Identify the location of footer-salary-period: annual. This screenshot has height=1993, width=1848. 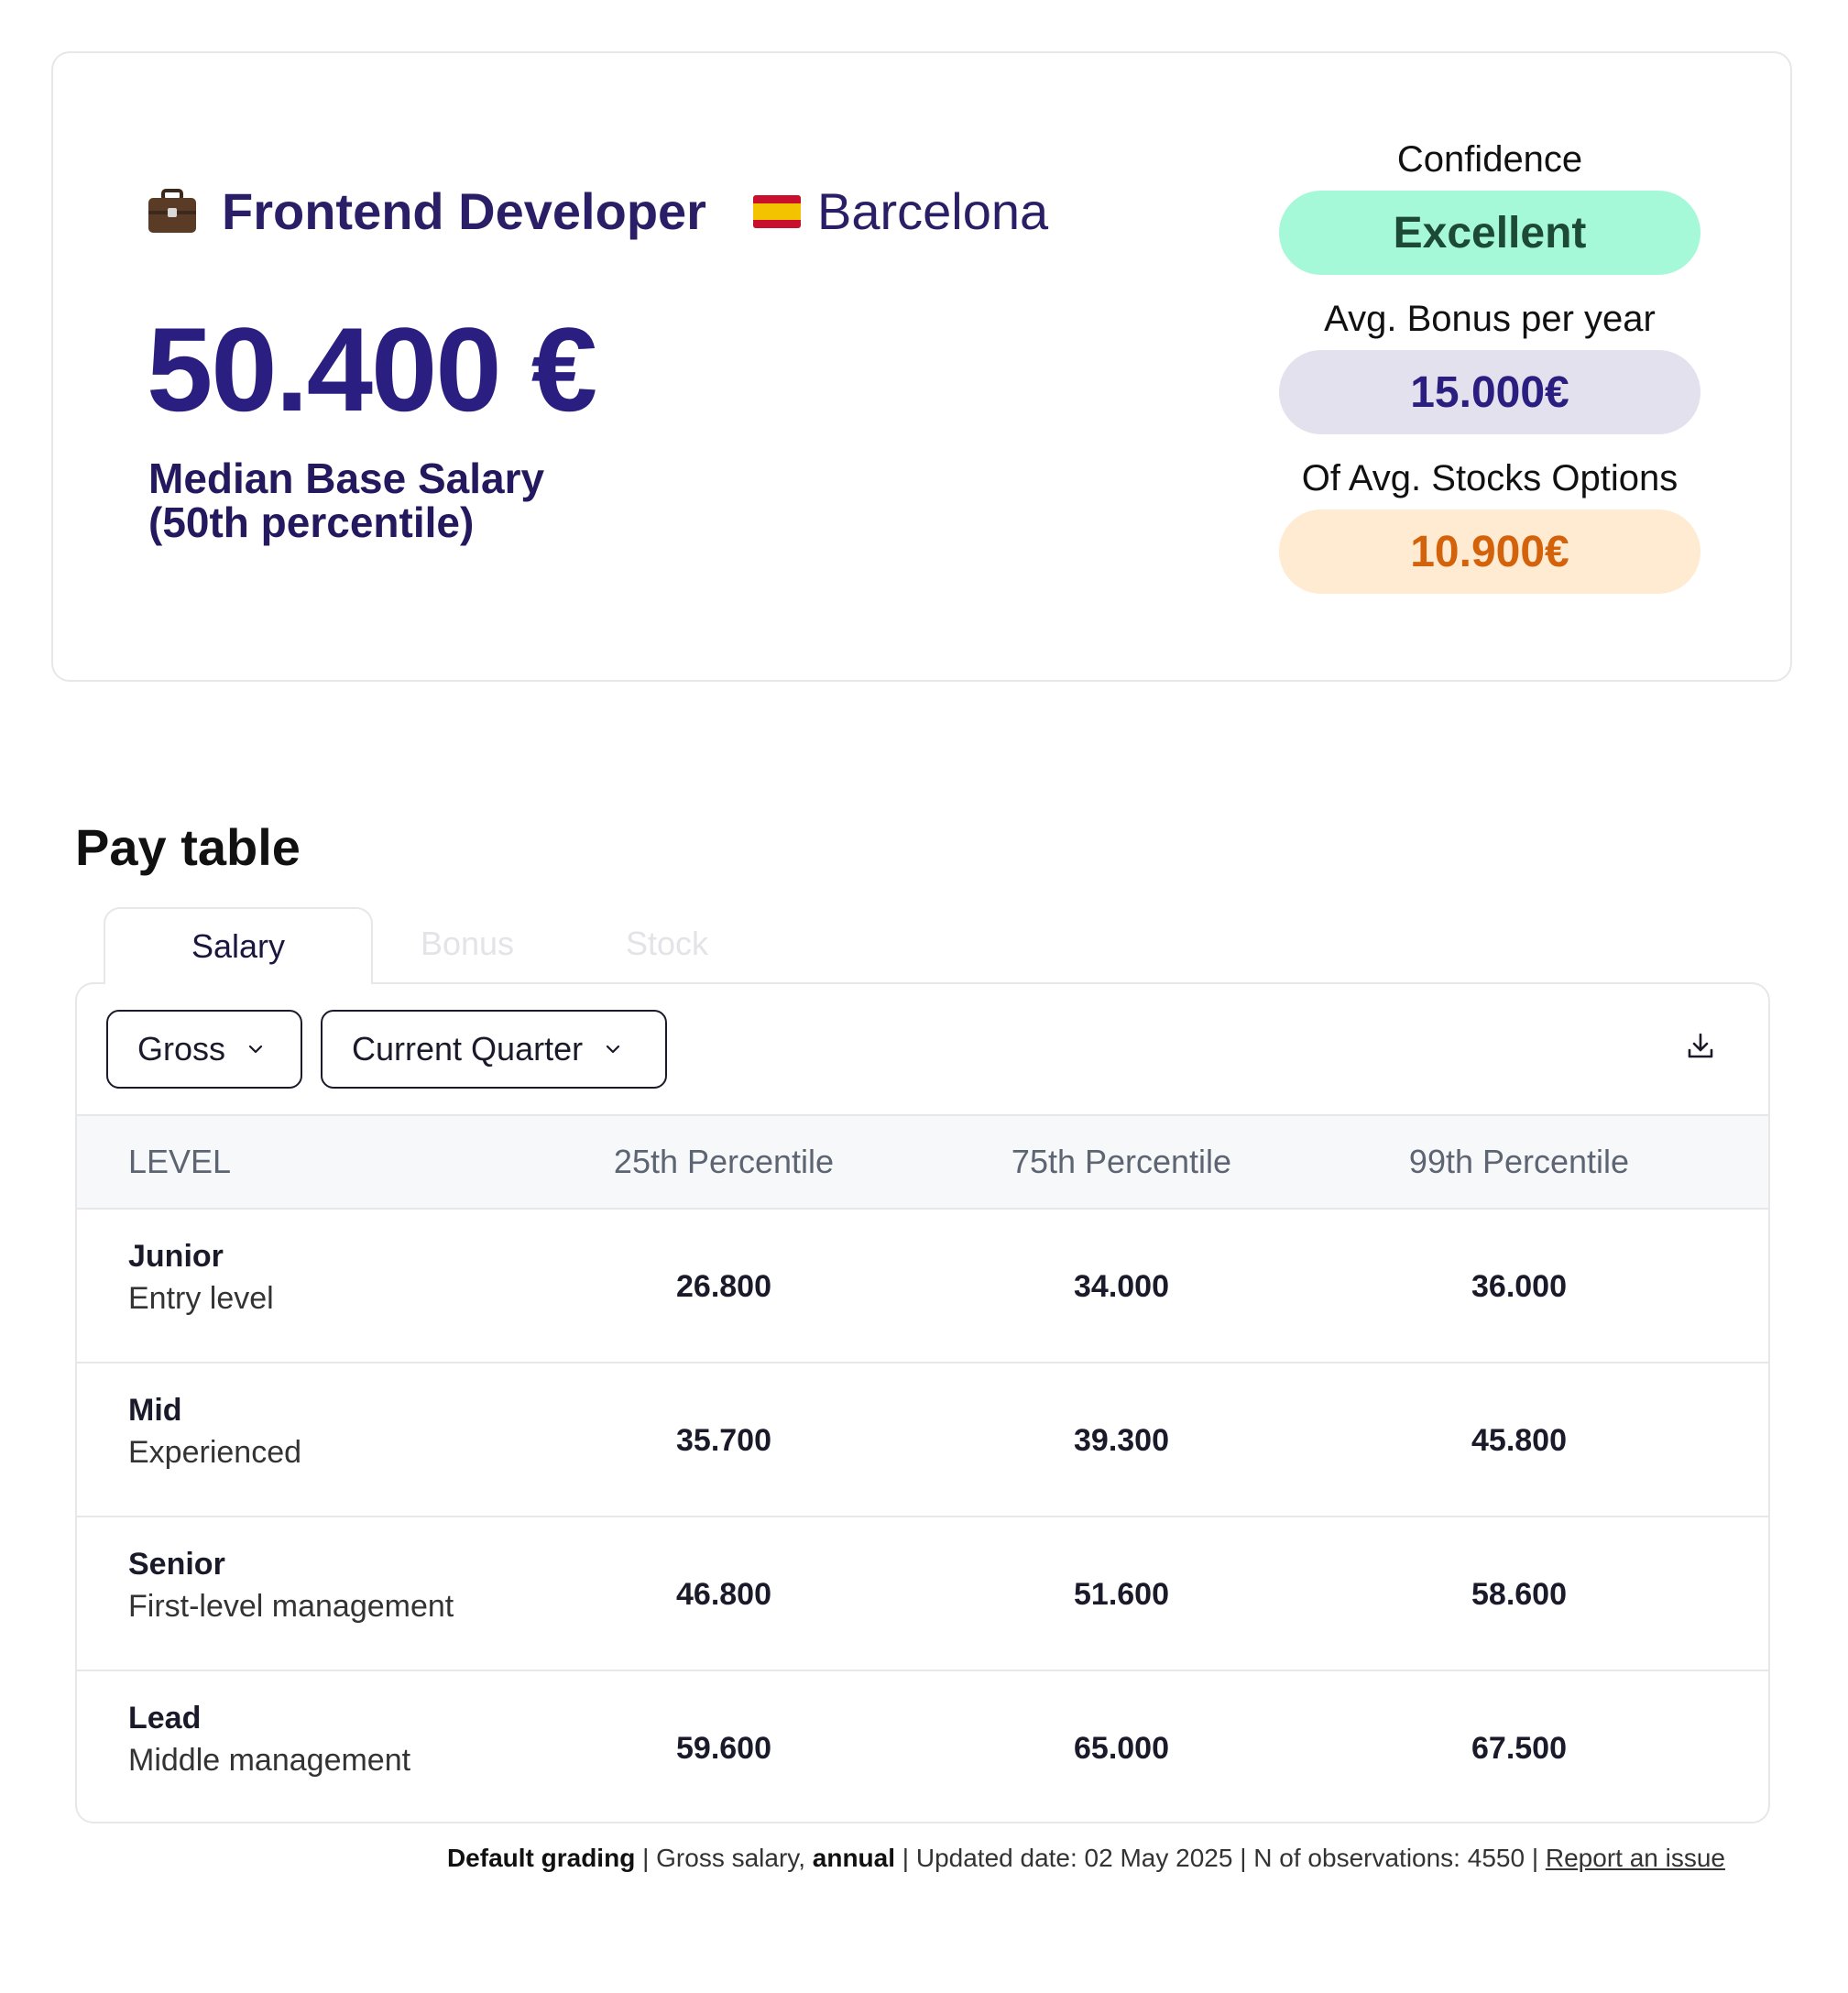
(854, 1858).